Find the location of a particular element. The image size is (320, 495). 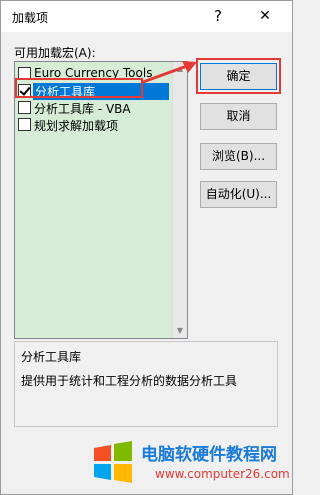

title-bar: 加载项 ? ✕ is located at coordinates (146, 16).